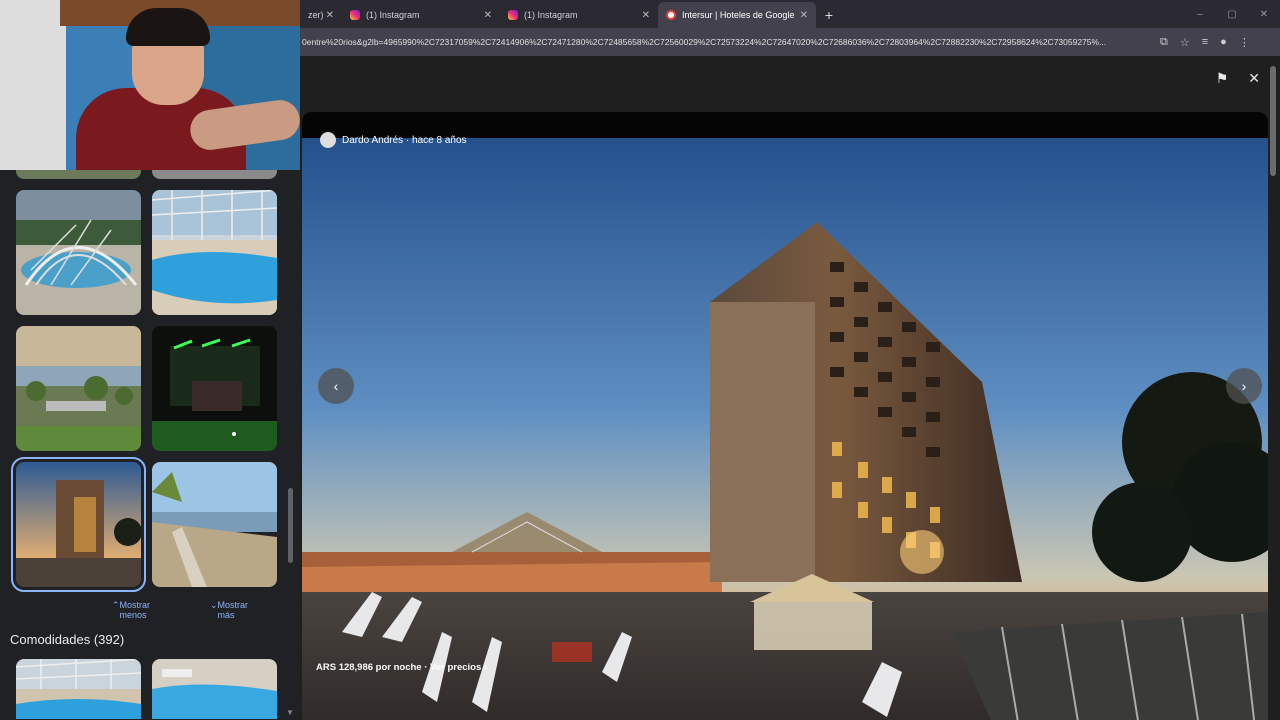 Image resolution: width=1280 pixels, height=720 pixels. I want to click on viewer-scroll-thumb, so click(1273, 121).